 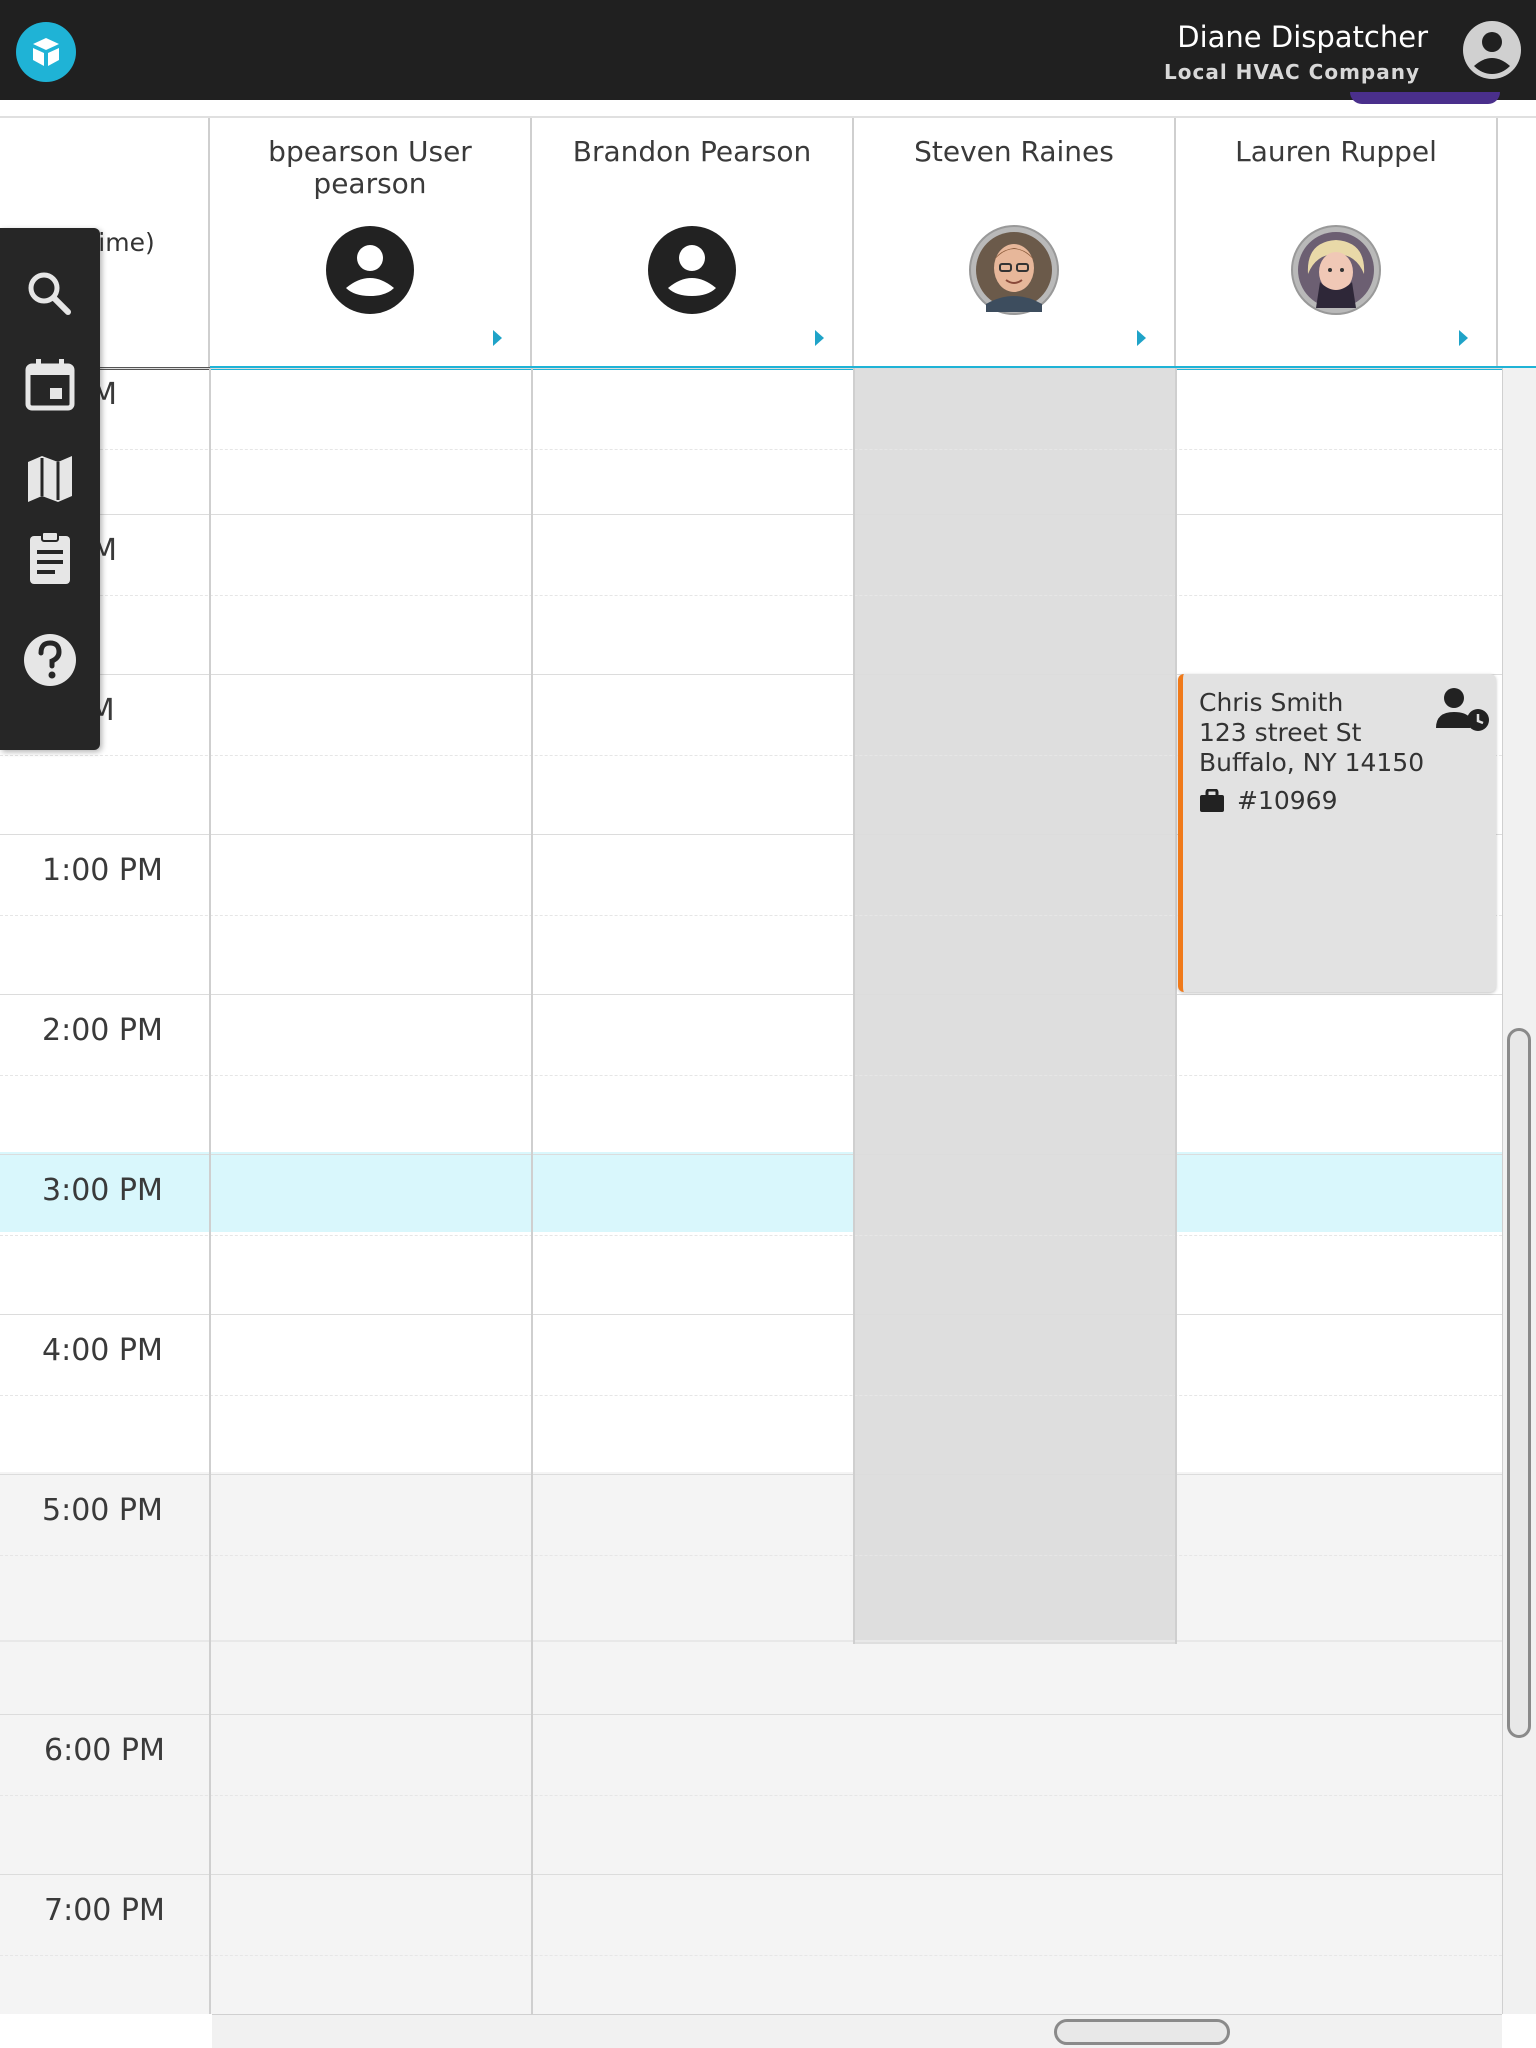 What do you see at coordinates (768, 50) in the screenshot?
I see `top-bar: Diane Dispatcher Local HVAC Company` at bounding box center [768, 50].